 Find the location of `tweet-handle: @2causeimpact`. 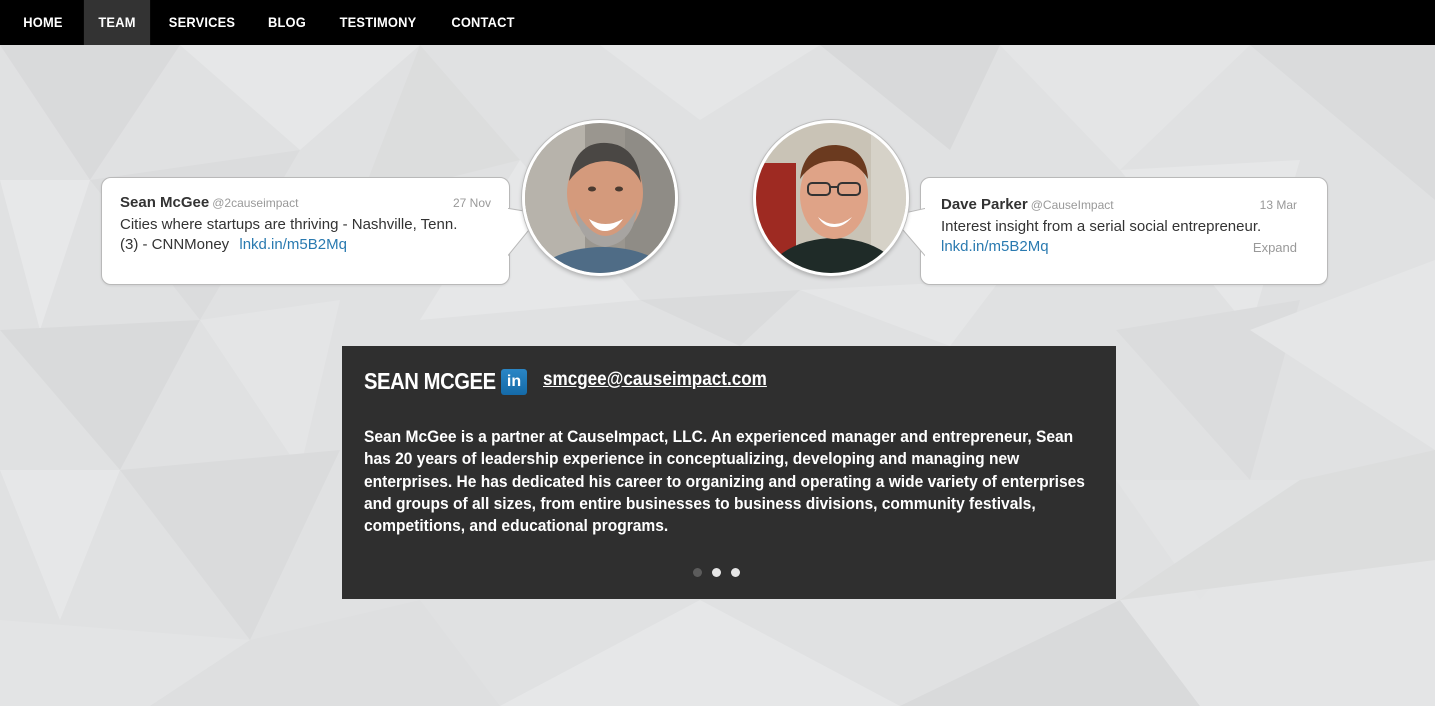

tweet-handle: @2causeimpact is located at coordinates (255, 203).